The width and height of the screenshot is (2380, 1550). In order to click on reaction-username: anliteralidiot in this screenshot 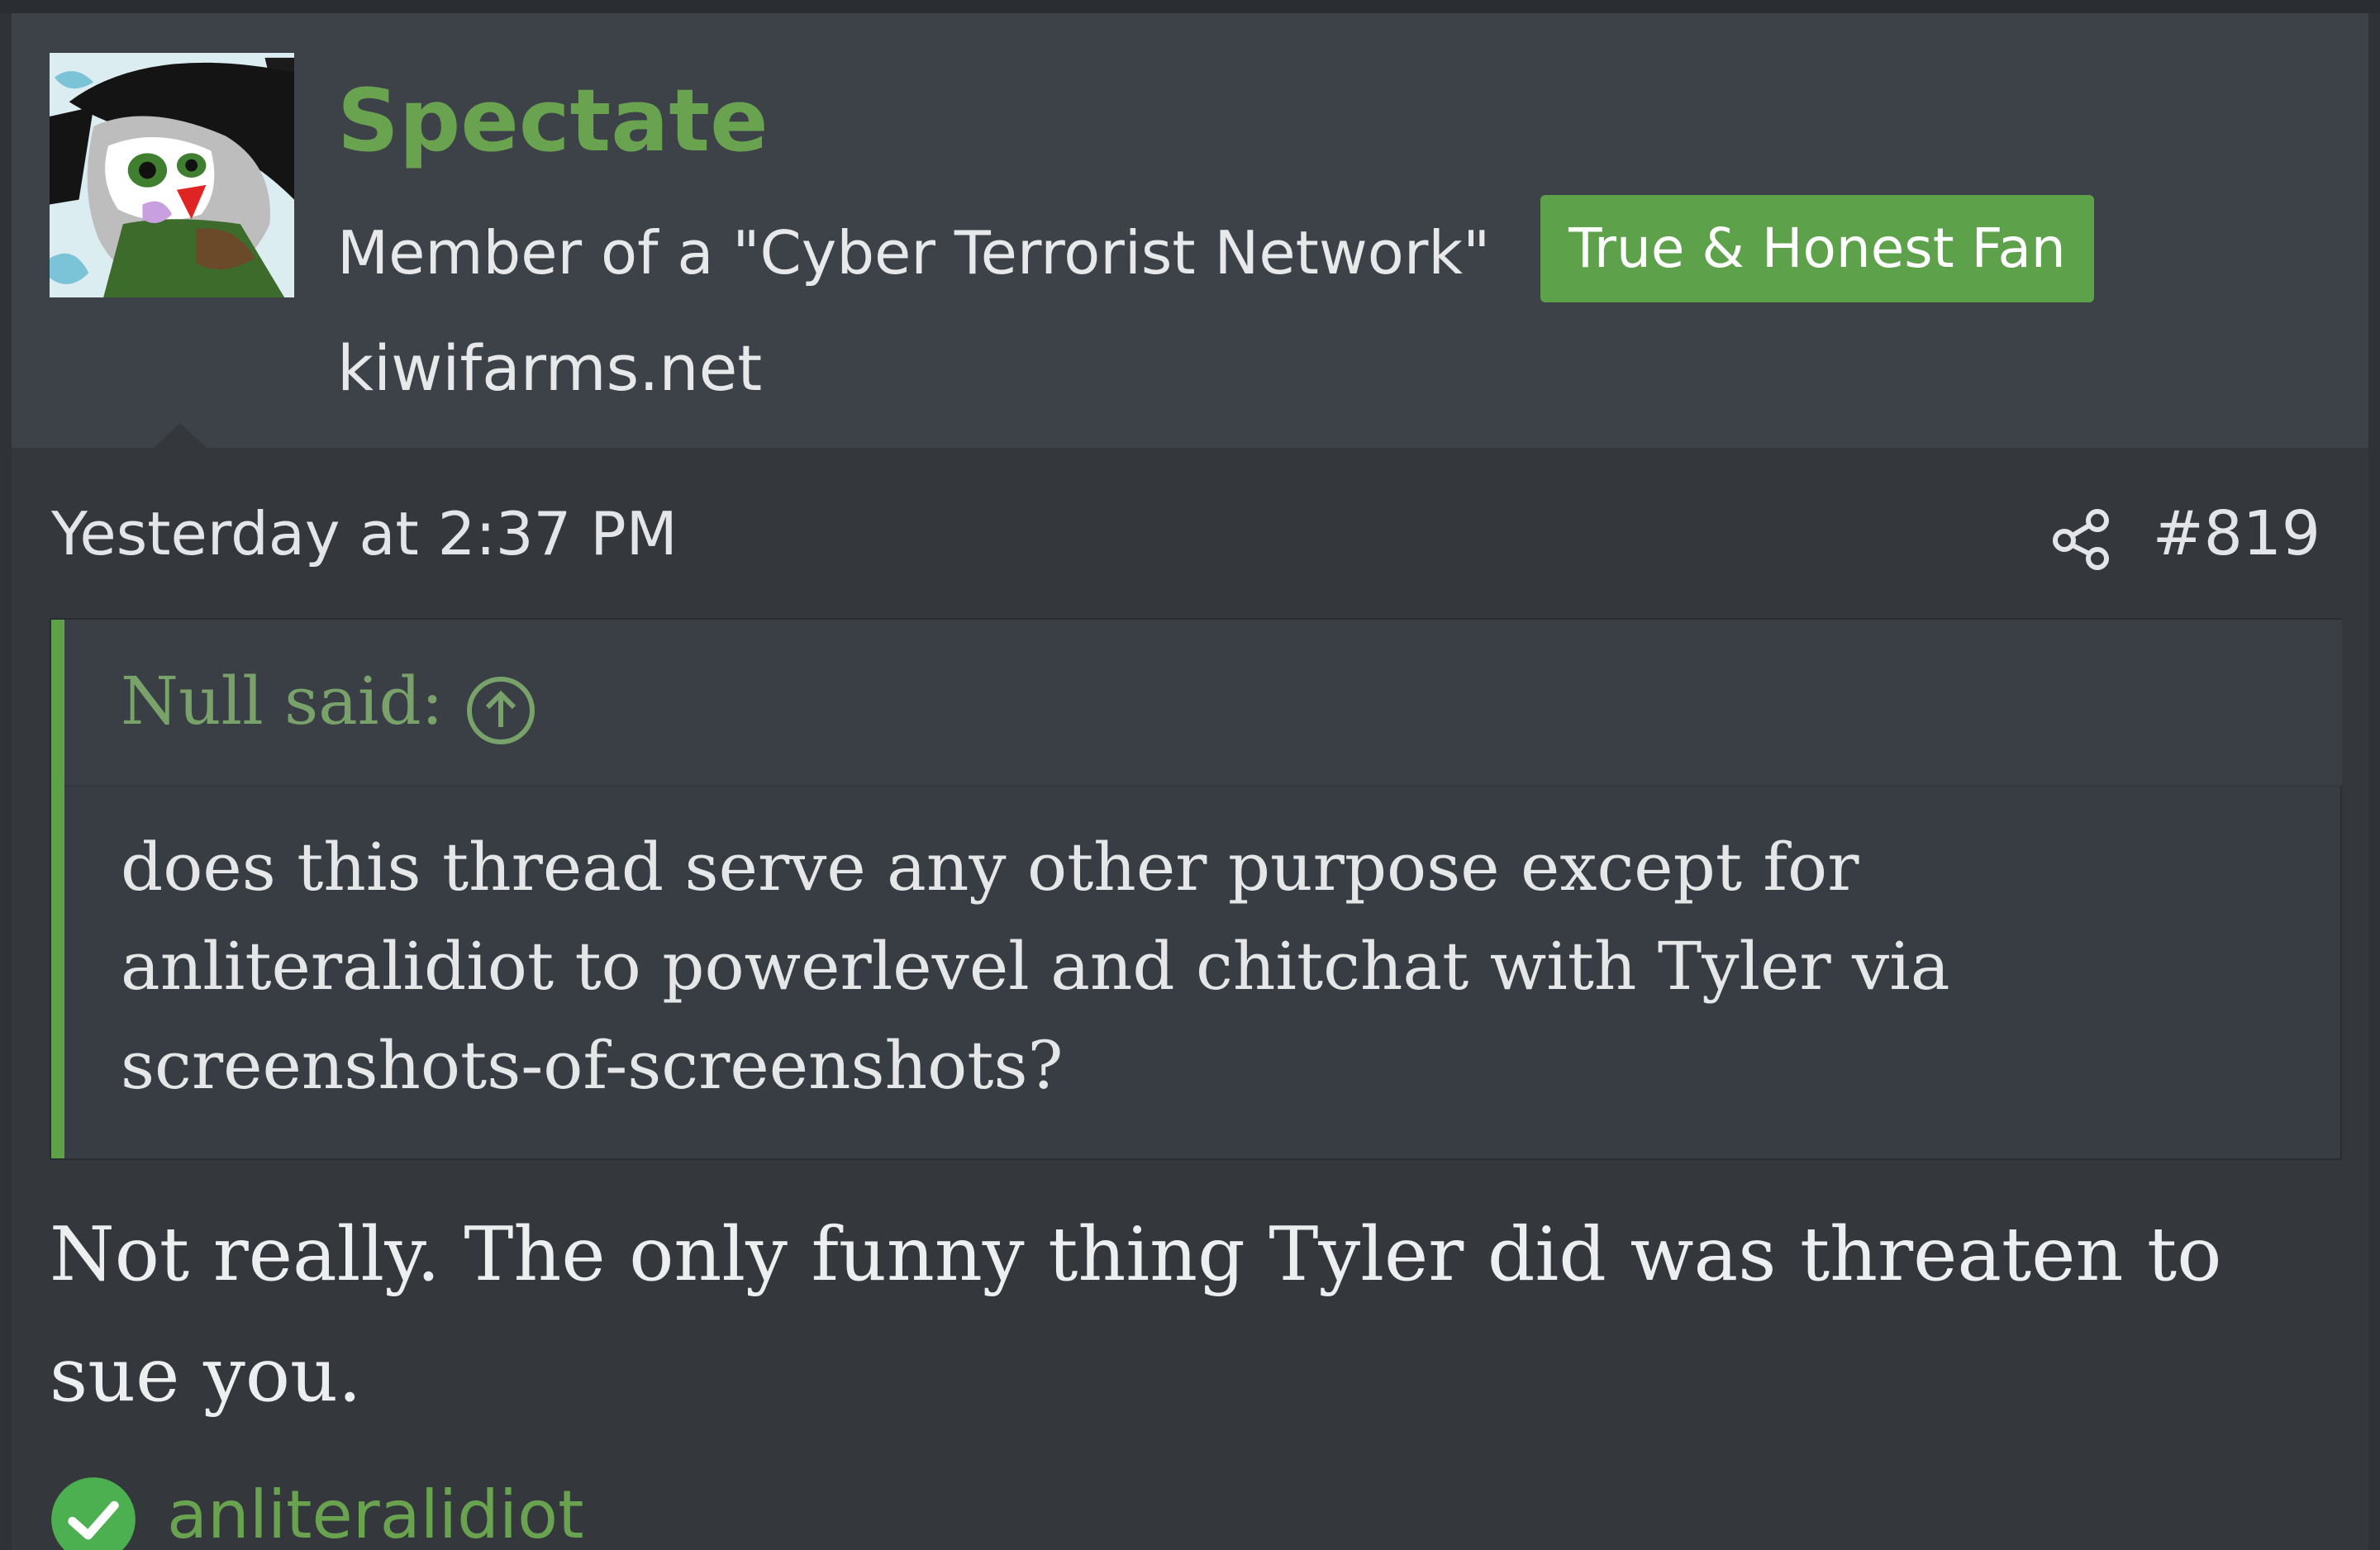, I will do `click(375, 1508)`.